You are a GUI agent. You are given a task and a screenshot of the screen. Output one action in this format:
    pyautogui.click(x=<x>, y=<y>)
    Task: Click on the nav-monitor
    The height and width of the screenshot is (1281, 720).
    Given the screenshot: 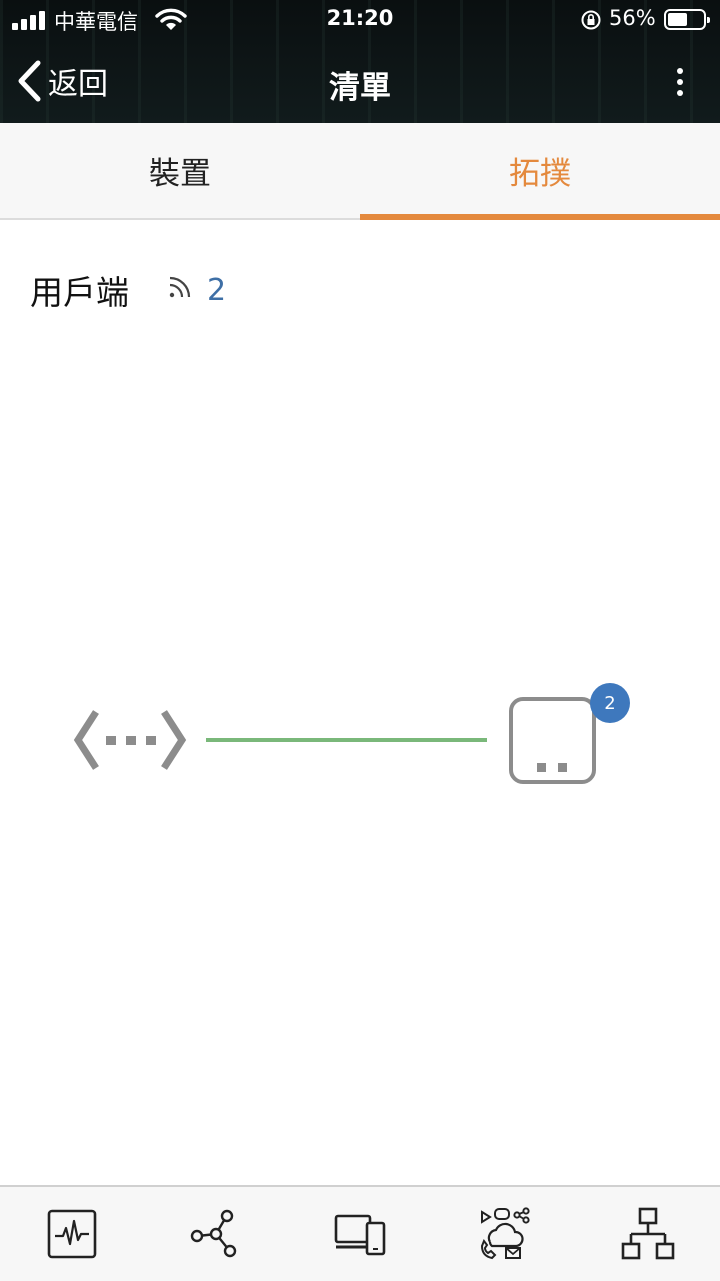 What is the action you would take?
    pyautogui.click(x=72, y=1234)
    